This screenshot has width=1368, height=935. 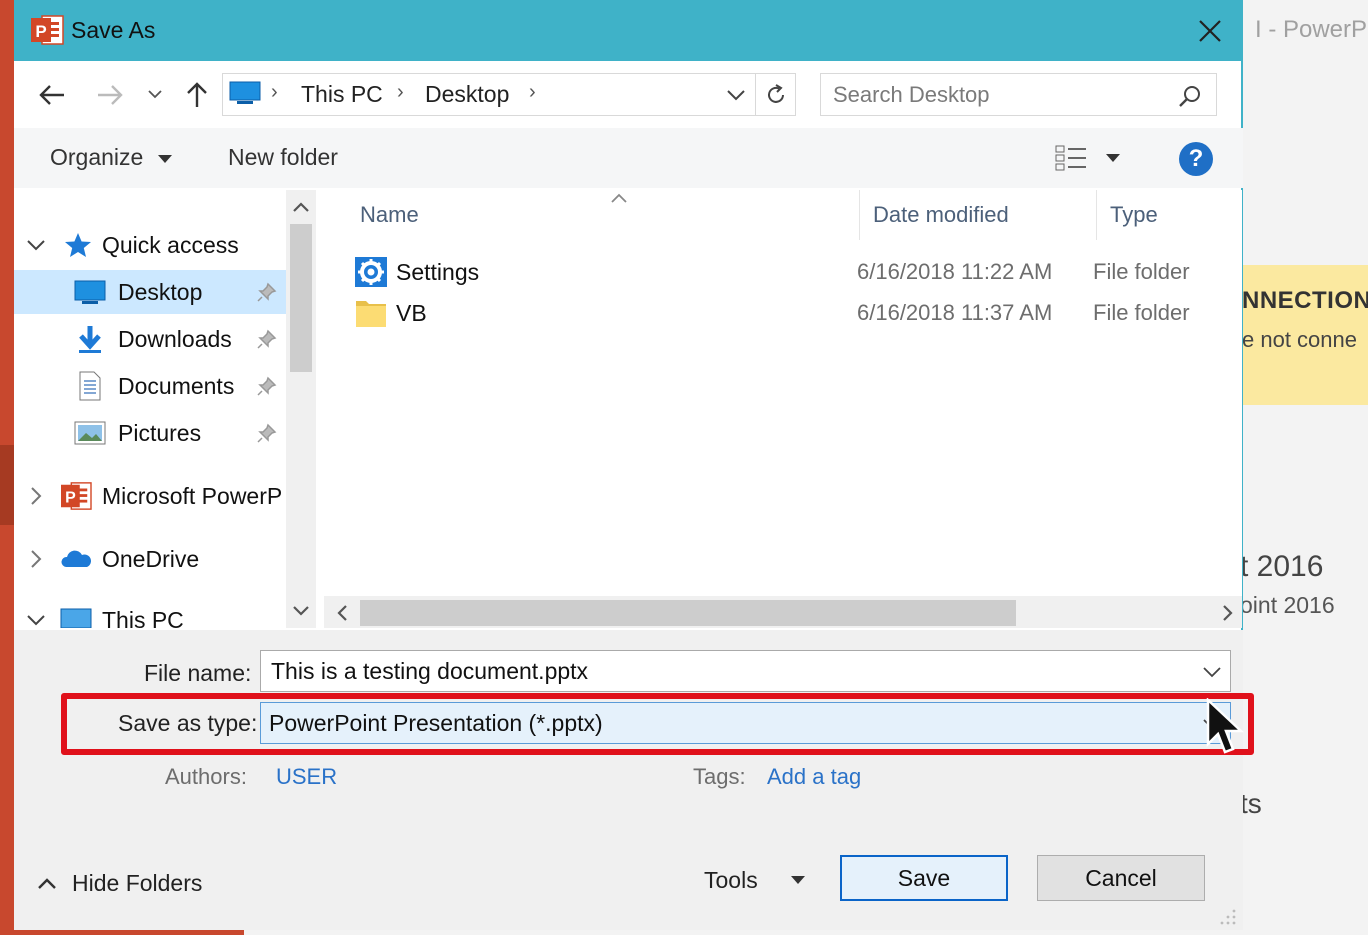 What do you see at coordinates (794, 272) in the screenshot?
I see `file-row: Settings 6/16/2018 11:22 AM File folder` at bounding box center [794, 272].